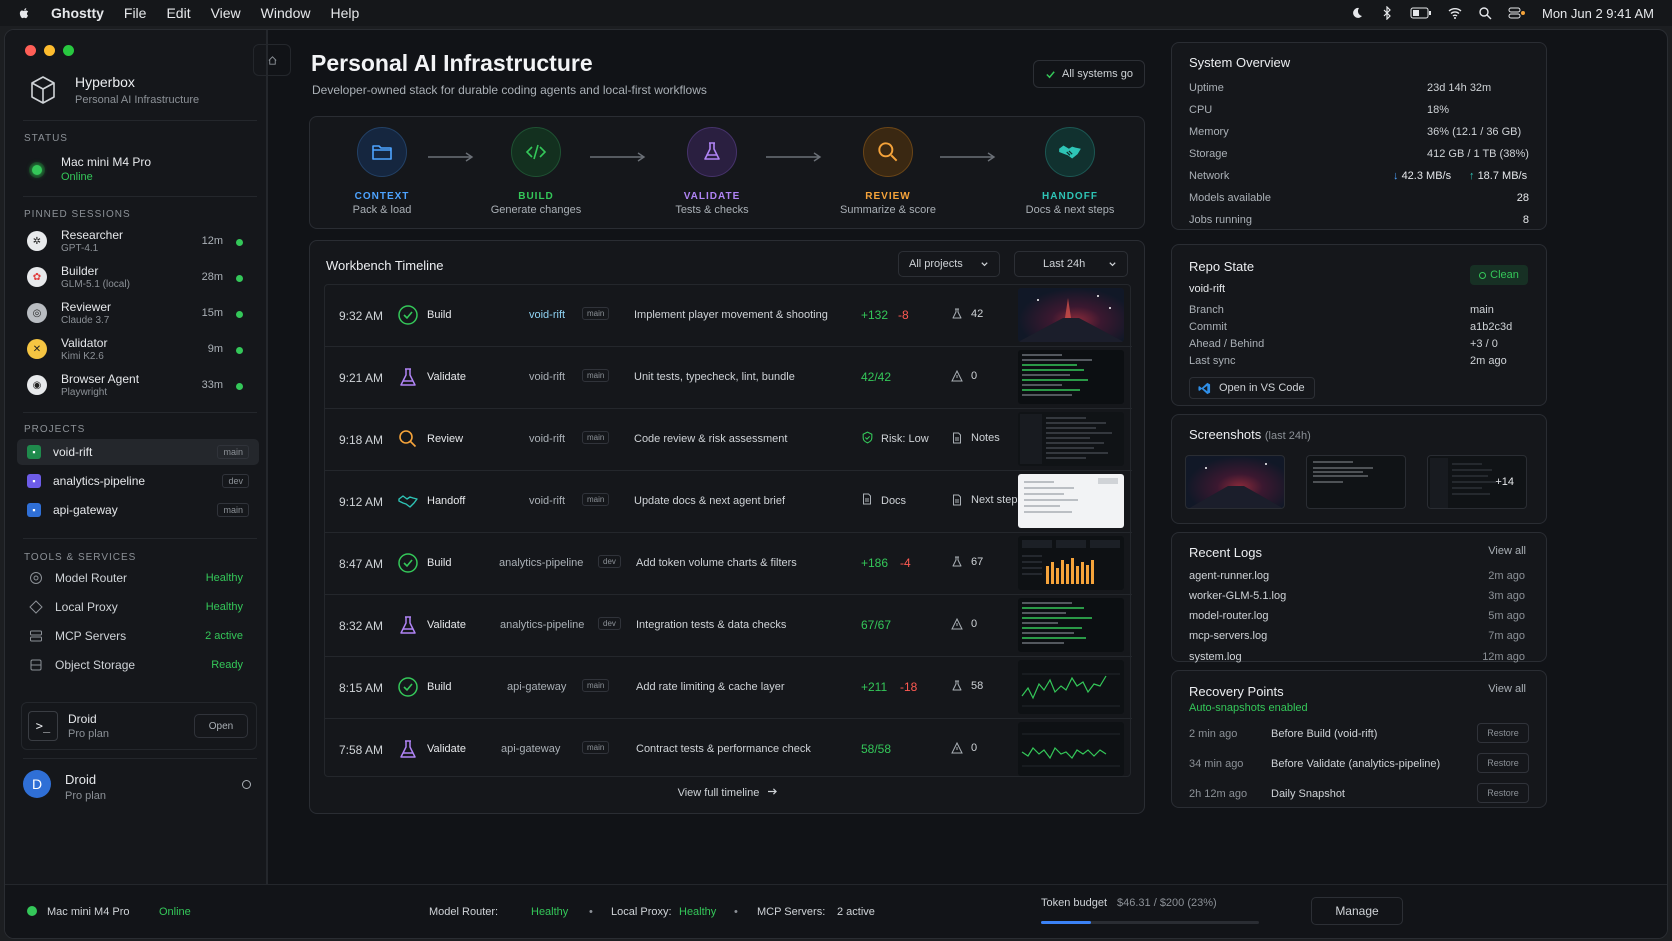 This screenshot has width=1672, height=941. Describe the element at coordinates (1421, 13) in the screenshot. I see `battery-icon` at that location.